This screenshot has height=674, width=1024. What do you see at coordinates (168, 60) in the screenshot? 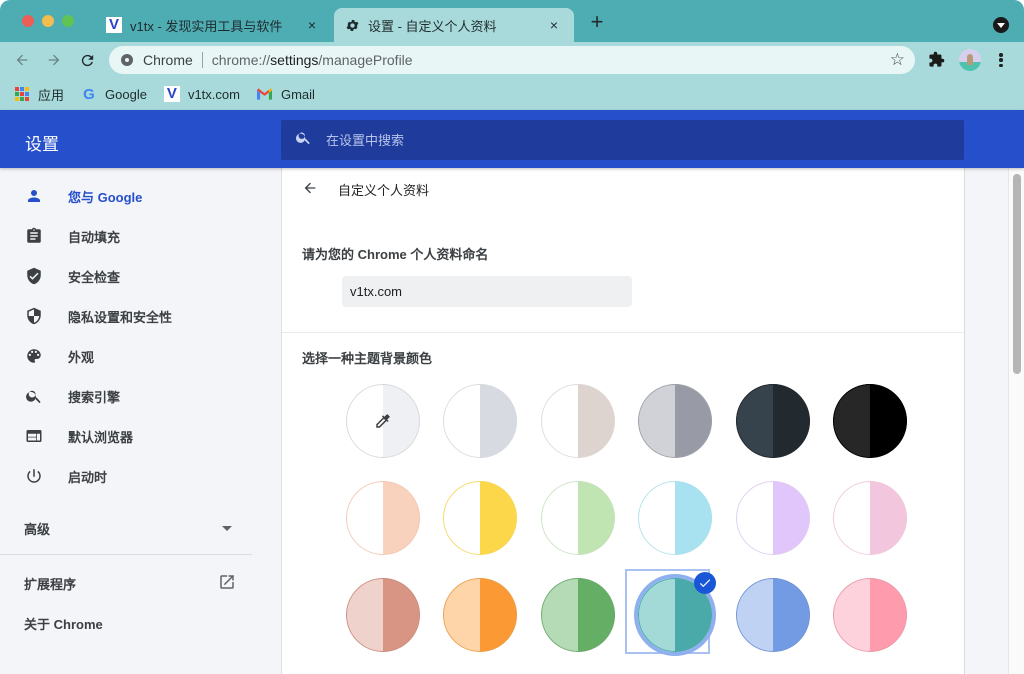
I see `site-chip: Chrome` at bounding box center [168, 60].